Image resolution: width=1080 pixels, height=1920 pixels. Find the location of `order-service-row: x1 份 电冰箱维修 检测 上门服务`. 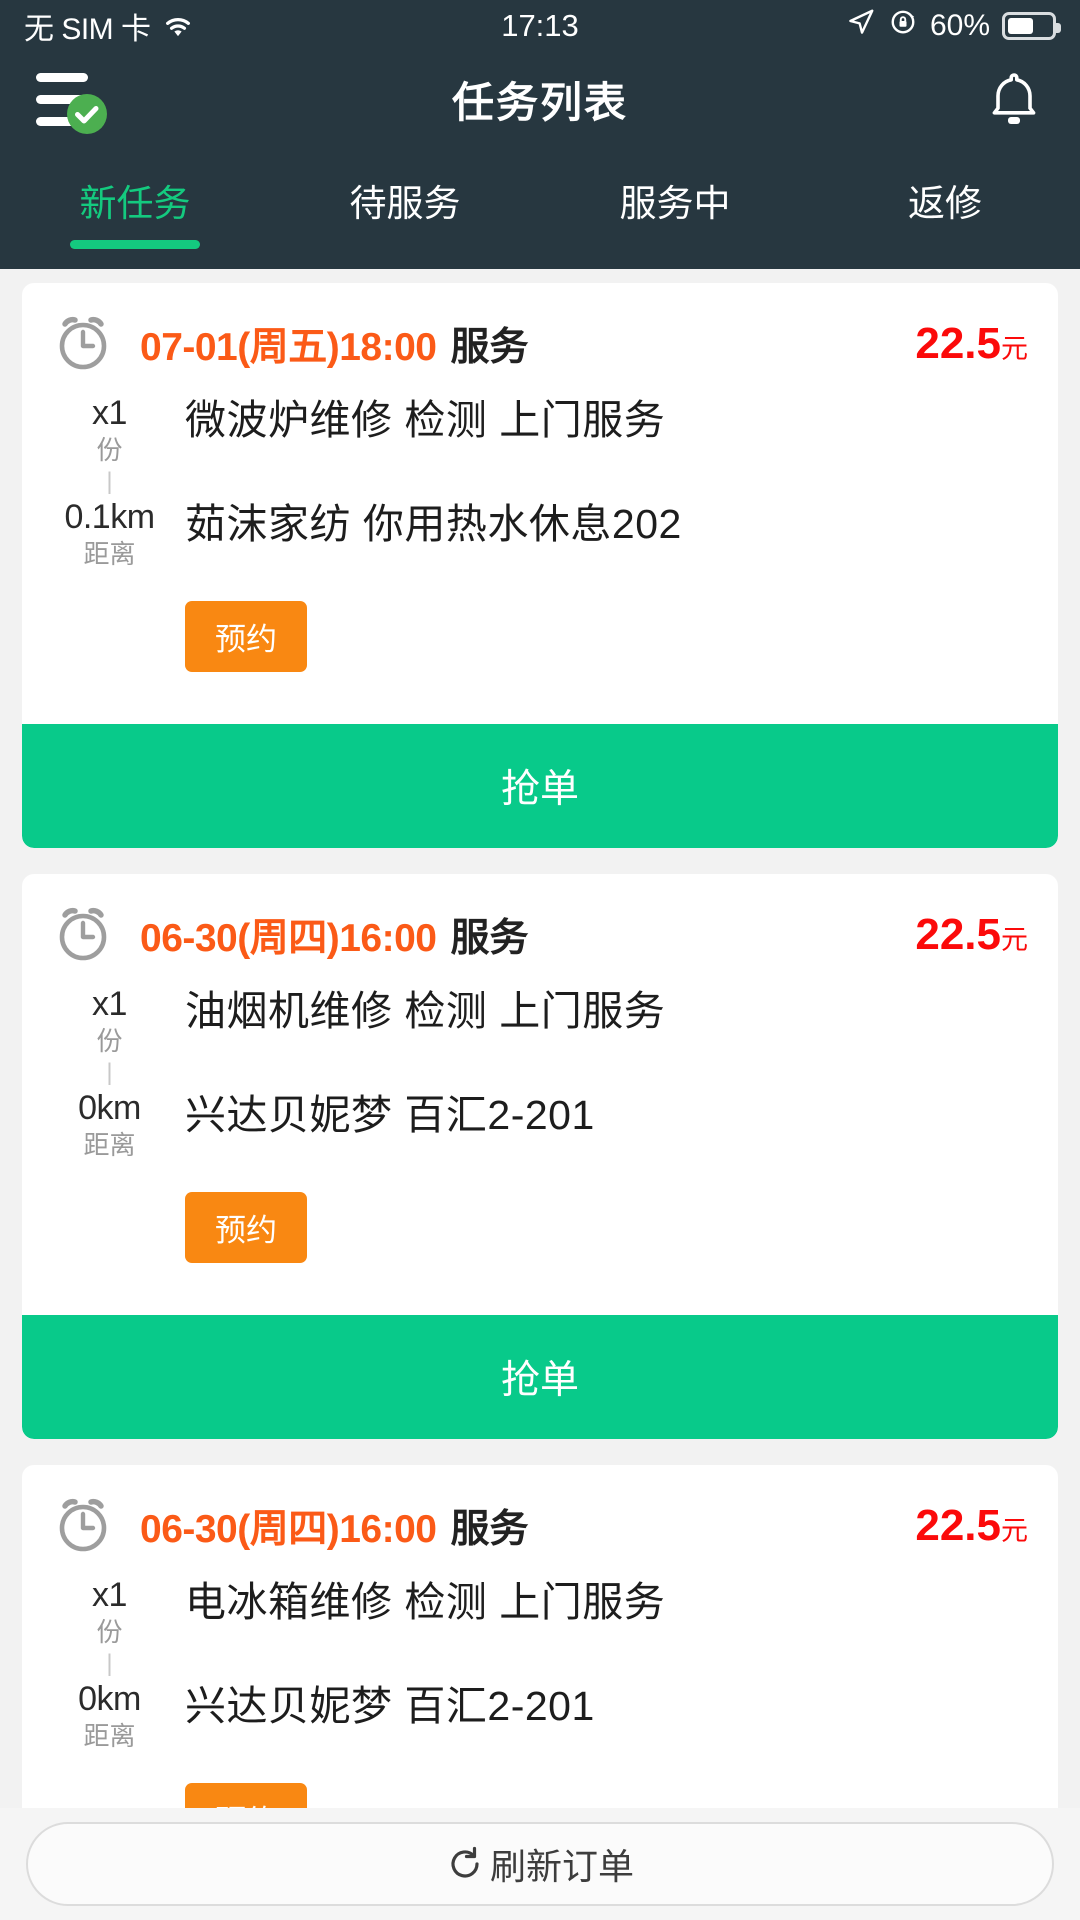

order-service-row: x1 份 电冰箱维修 检测 上门服务 is located at coordinates (540, 1612).